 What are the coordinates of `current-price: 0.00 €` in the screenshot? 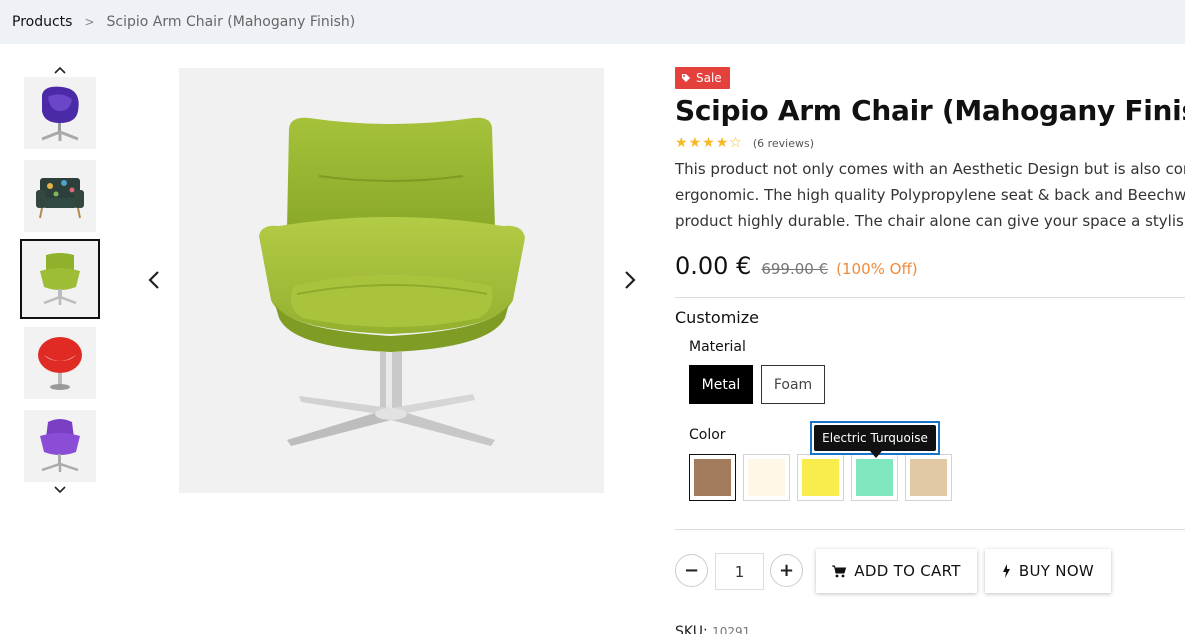 It's located at (713, 266).